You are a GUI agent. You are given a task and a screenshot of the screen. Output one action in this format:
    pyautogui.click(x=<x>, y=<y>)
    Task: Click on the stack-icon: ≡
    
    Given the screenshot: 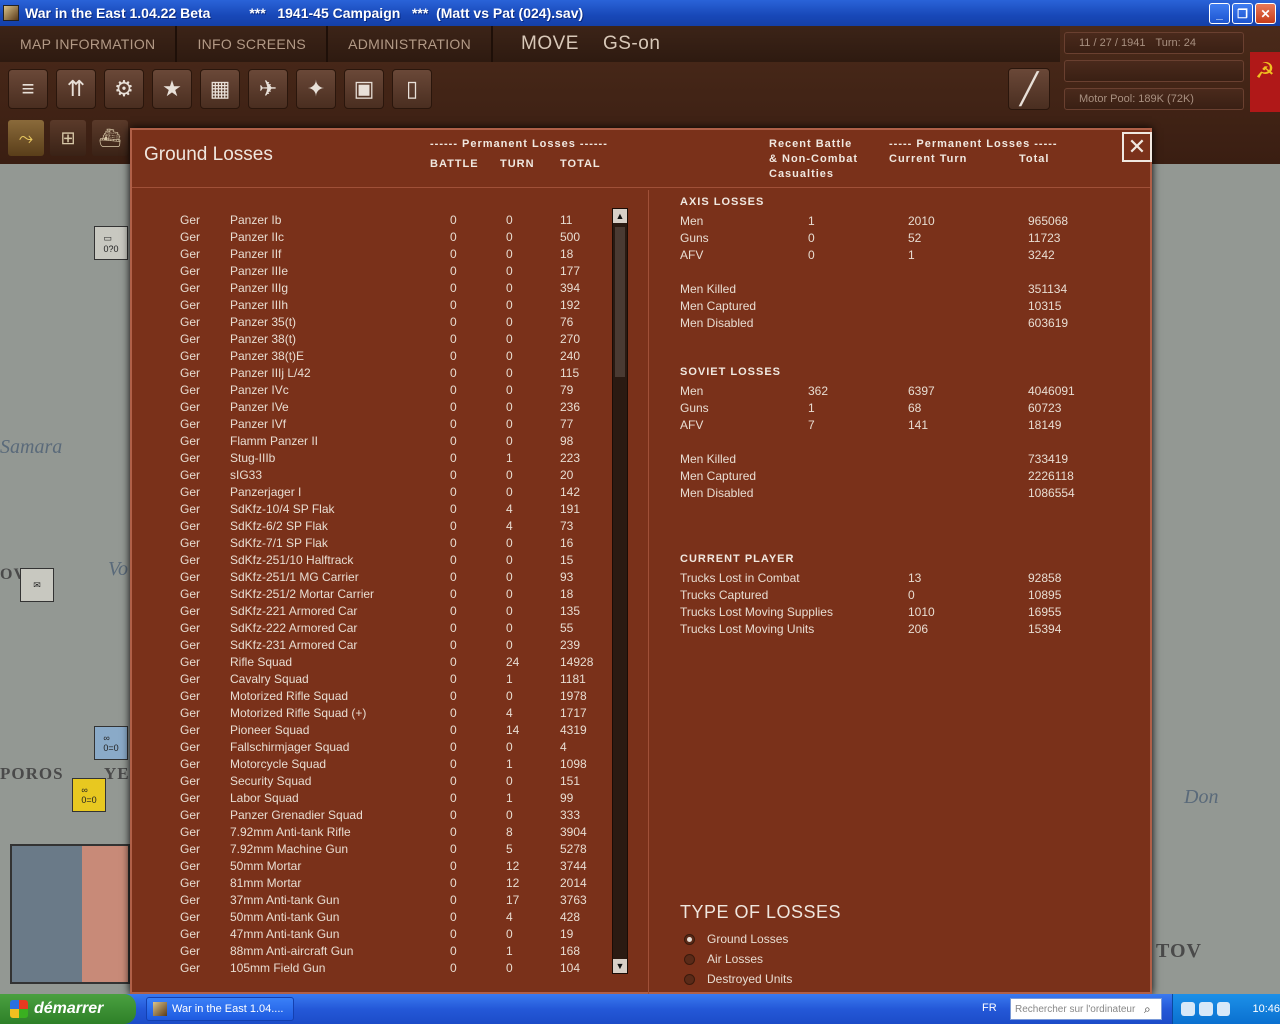 What is the action you would take?
    pyautogui.click(x=28, y=89)
    